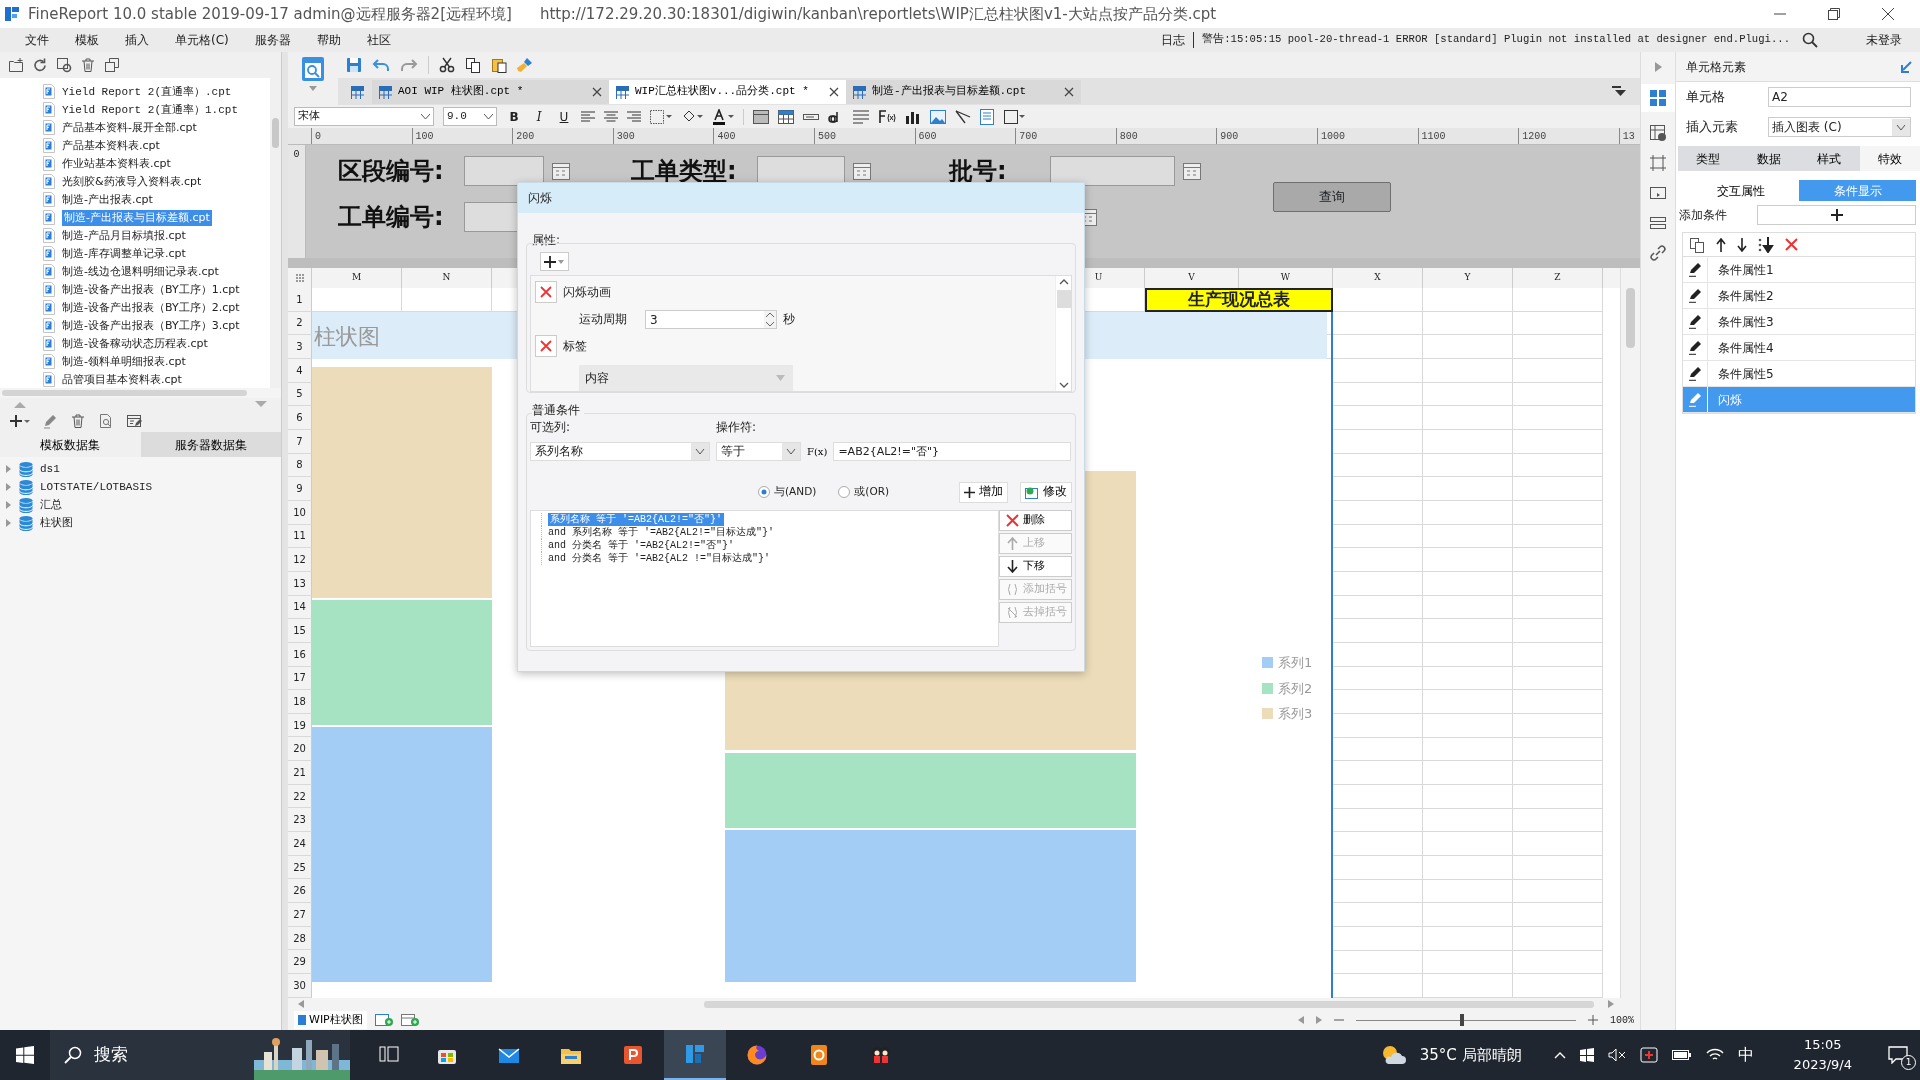  What do you see at coordinates (300, 370) in the screenshot?
I see `row-header: 4` at bounding box center [300, 370].